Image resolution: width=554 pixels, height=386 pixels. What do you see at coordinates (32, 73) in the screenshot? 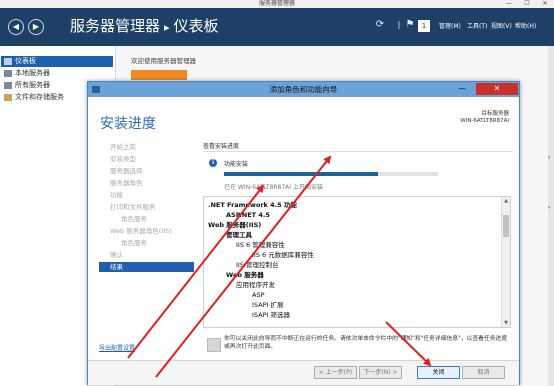
I see `sidebar-item-label: 本地服务器` at bounding box center [32, 73].